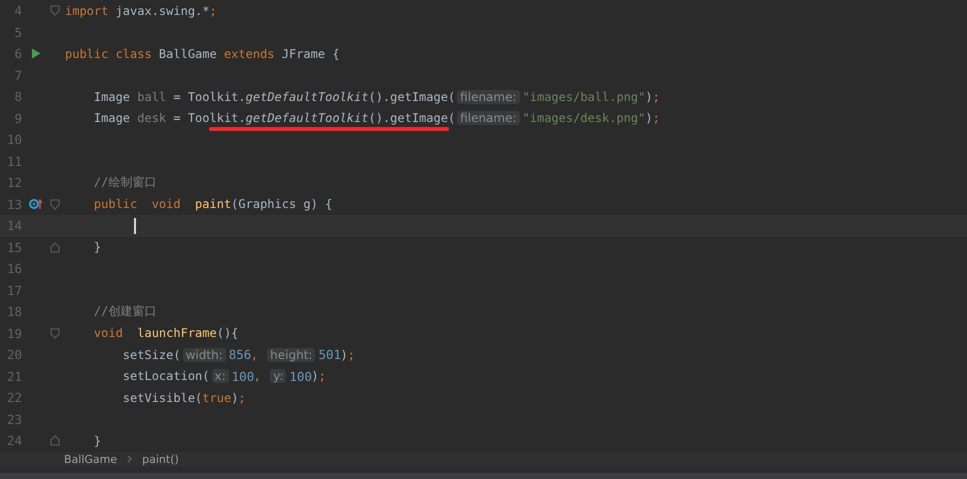  What do you see at coordinates (14, 376) in the screenshot?
I see `line-number: 21` at bounding box center [14, 376].